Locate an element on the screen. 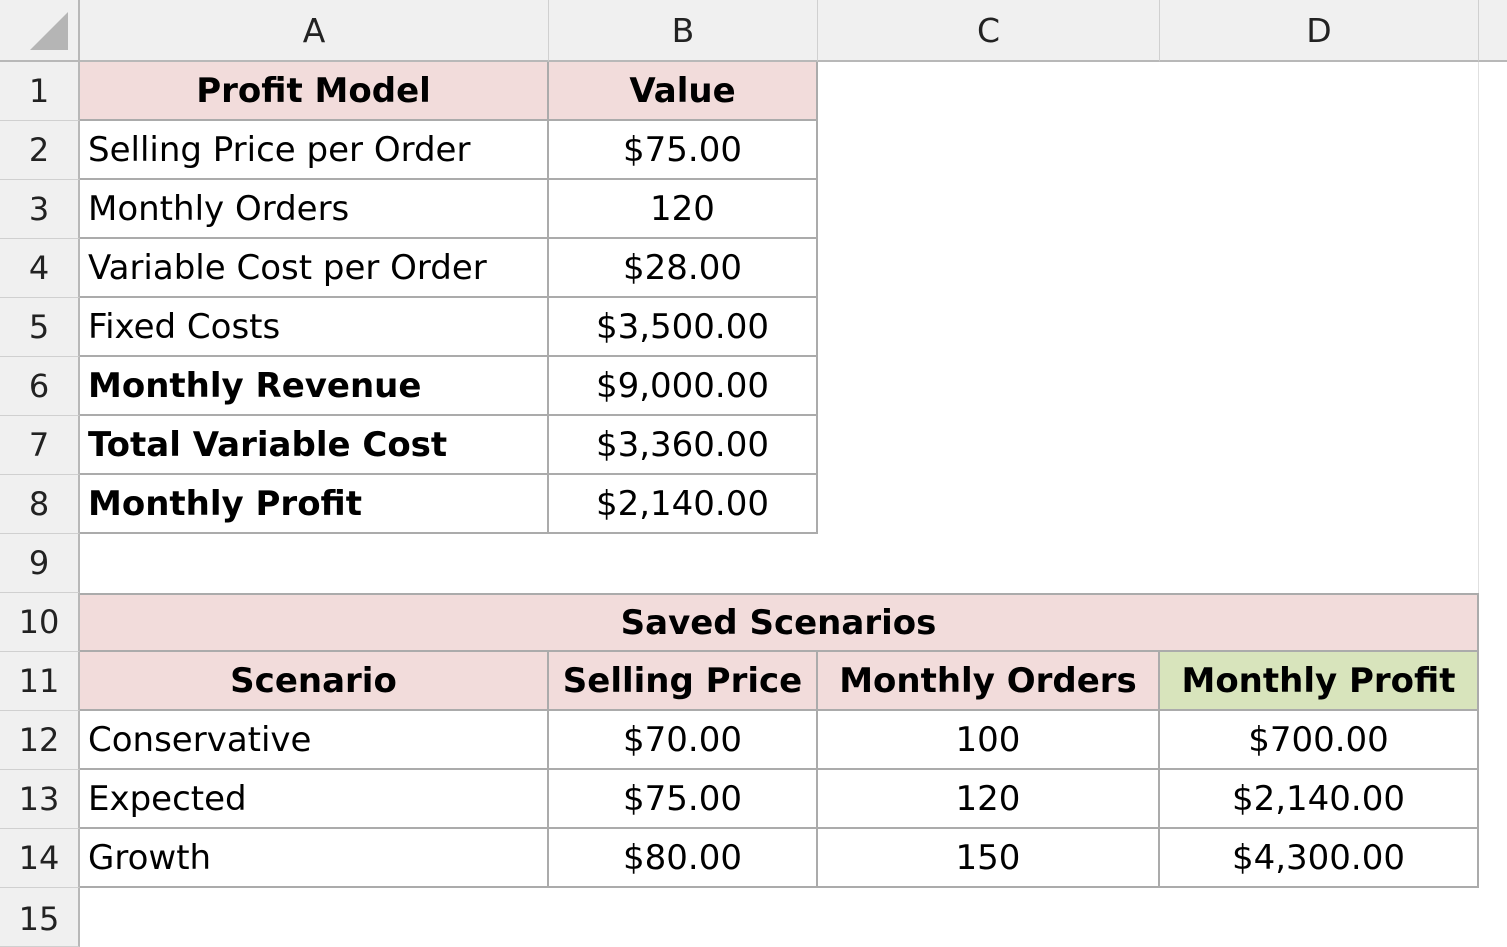 The width and height of the screenshot is (1507, 947). scenario-price-cell: $75.00 is located at coordinates (683, 799).